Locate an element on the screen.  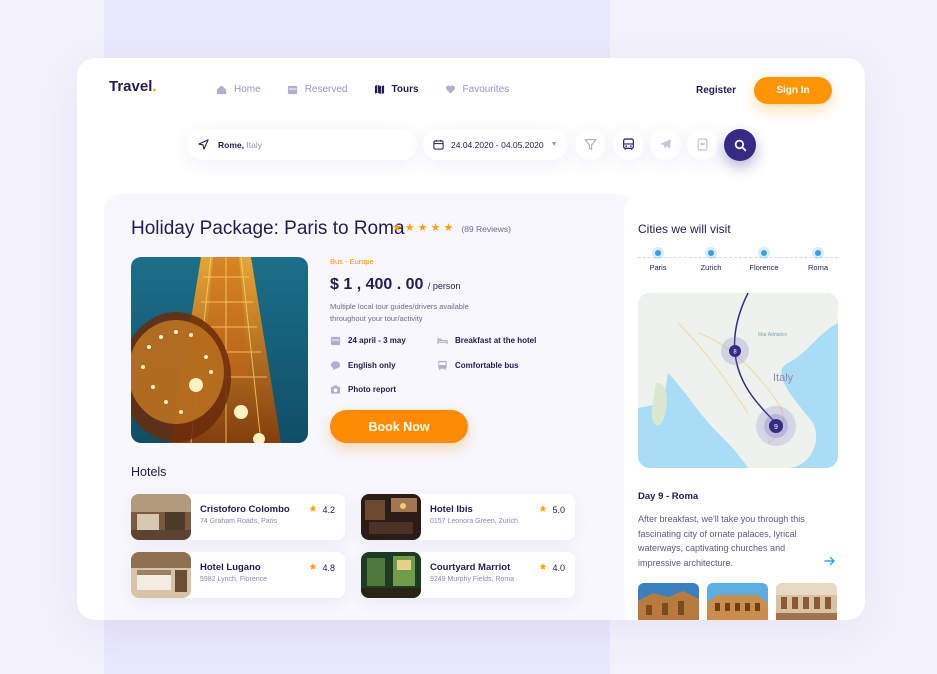
nav-favourites-label: Favourites is located at coordinates (486, 89).